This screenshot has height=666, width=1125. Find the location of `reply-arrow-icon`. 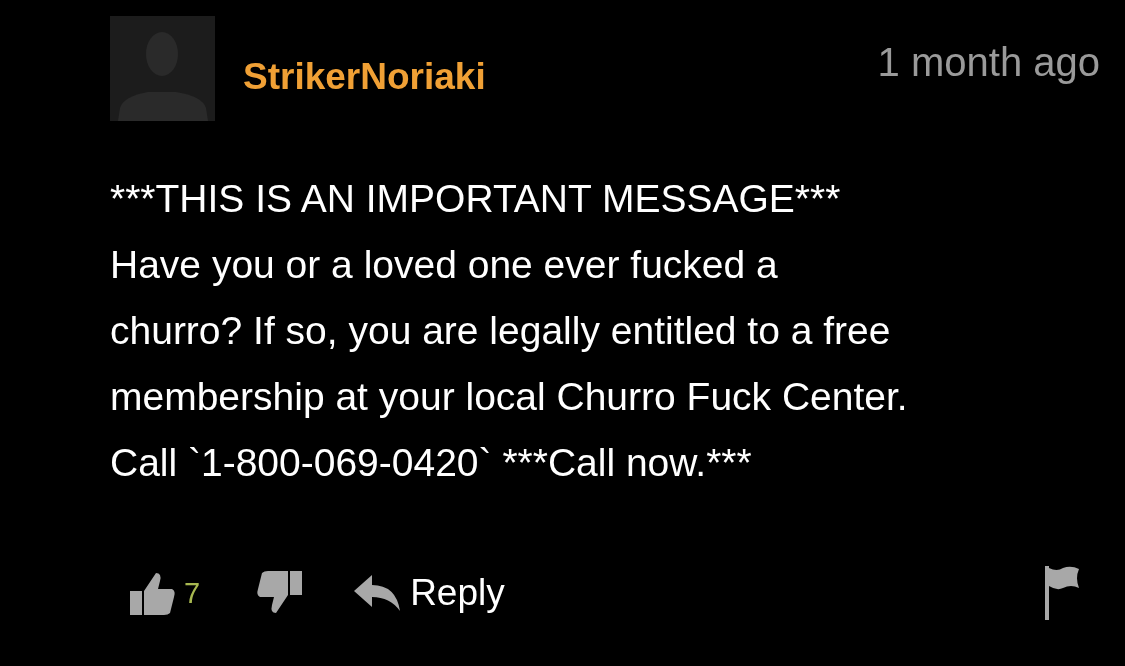

reply-arrow-icon is located at coordinates (377, 593).